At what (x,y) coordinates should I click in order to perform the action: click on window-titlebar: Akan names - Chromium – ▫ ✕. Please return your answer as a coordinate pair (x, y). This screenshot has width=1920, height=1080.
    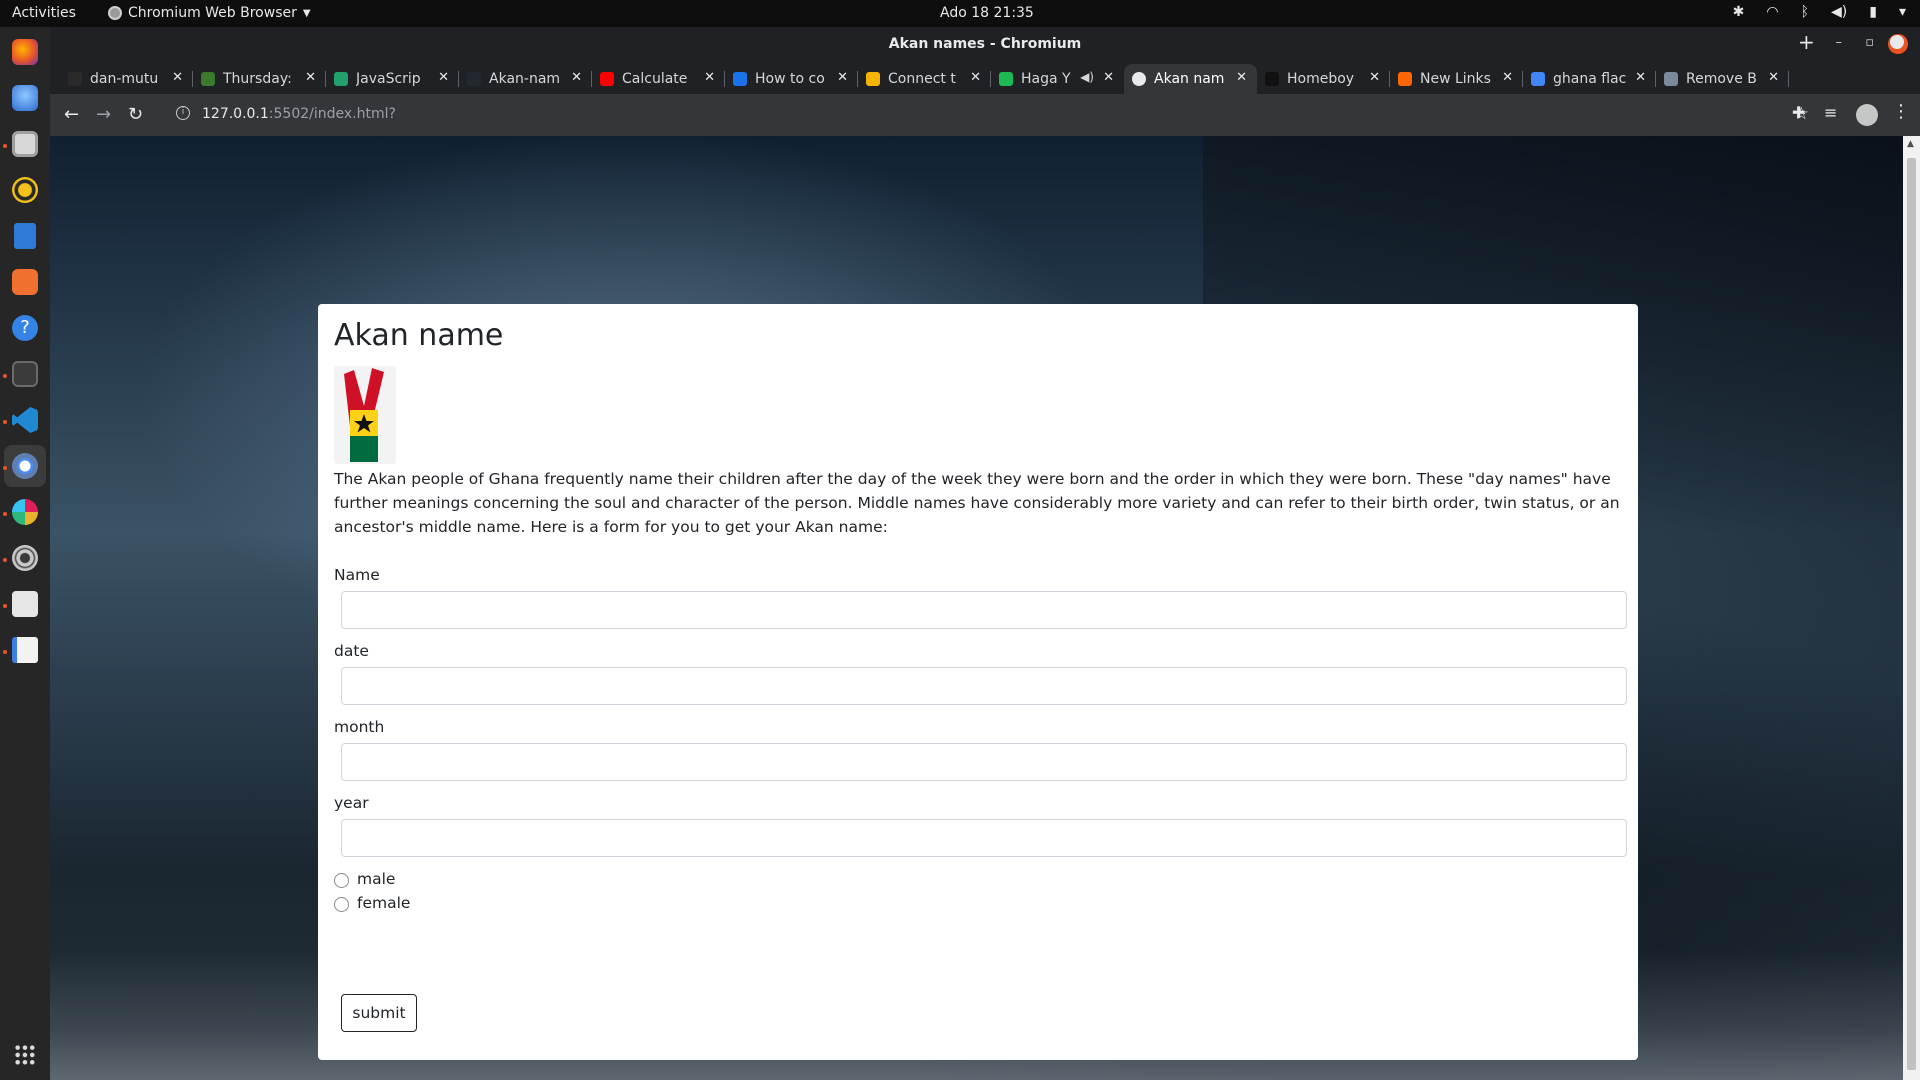
    Looking at the image, I should click on (985, 45).